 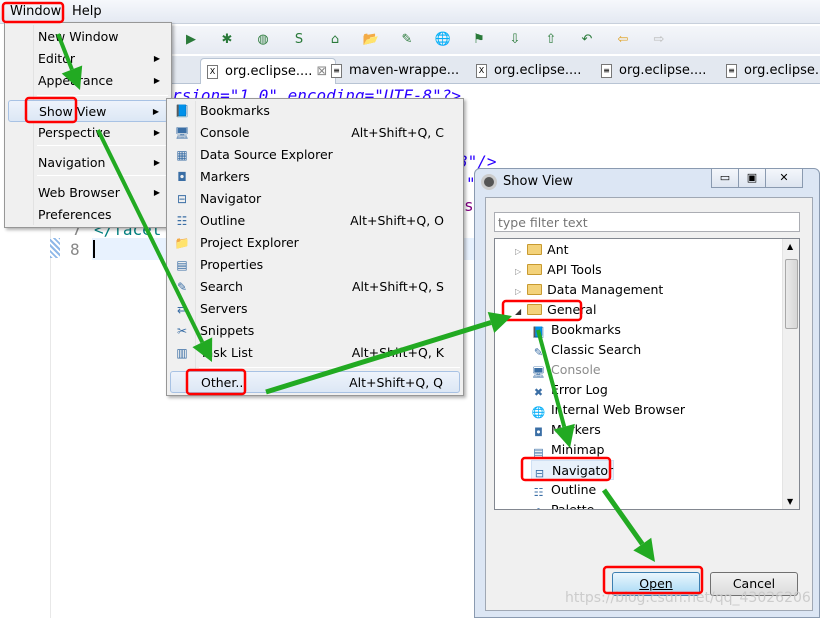 I want to click on menu-item-preferences: Preferences, so click(x=88, y=215).